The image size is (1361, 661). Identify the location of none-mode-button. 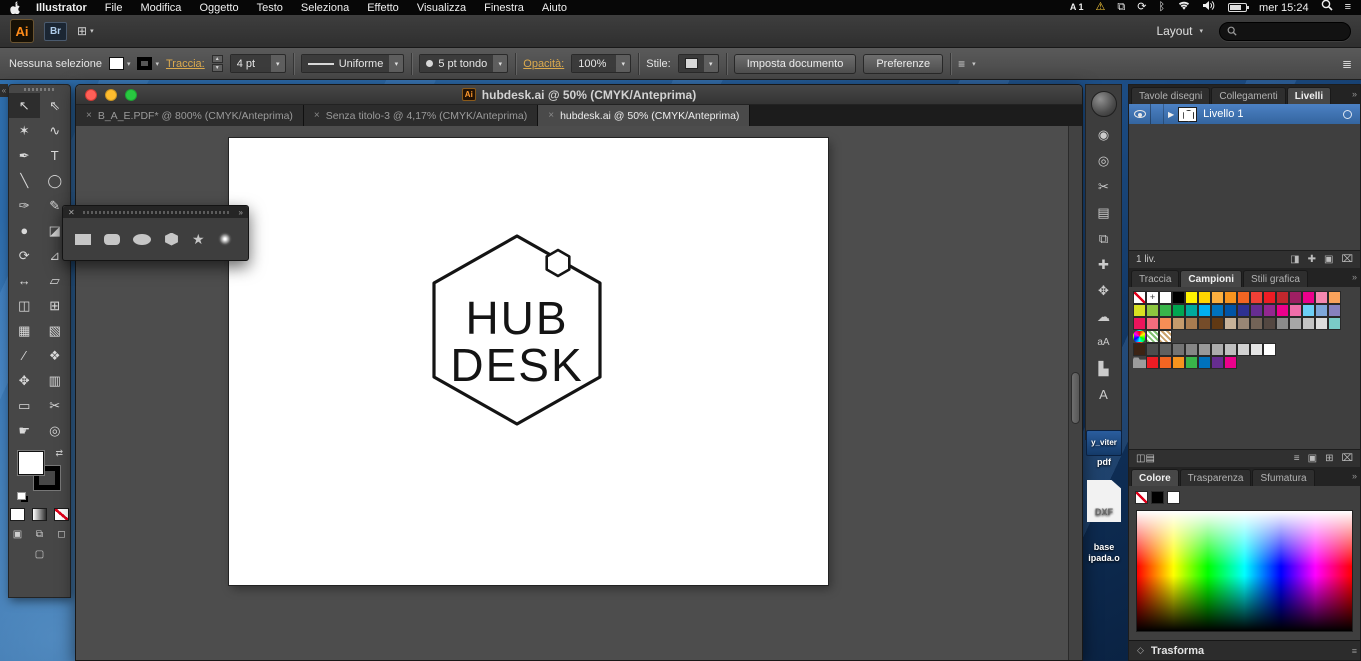
(61, 514).